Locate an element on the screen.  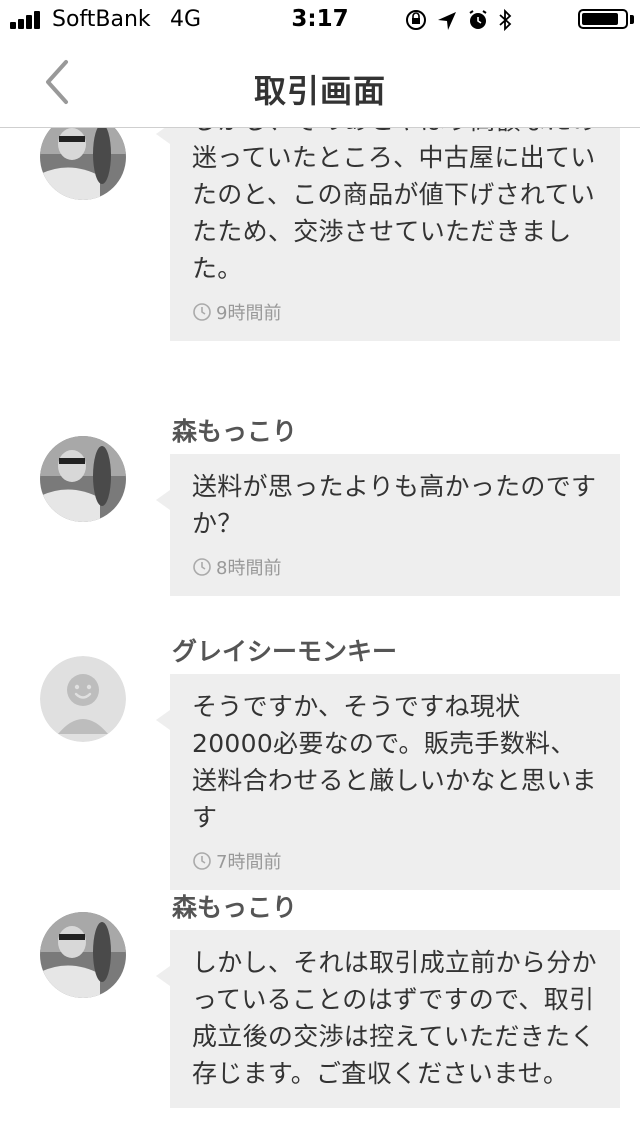
location-icon is located at coordinates (447, 21).